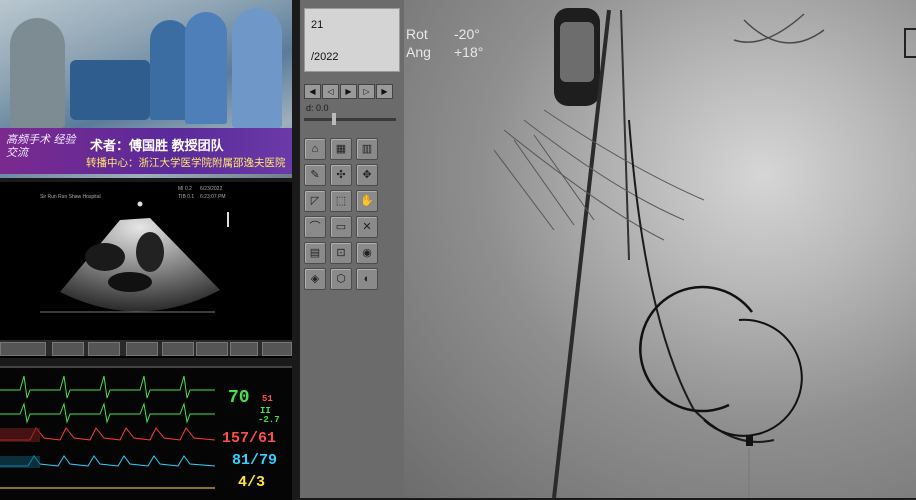  Describe the element at coordinates (157, 145) in the screenshot. I see `surgeon-caption: 术者：傅国胜 教授团队` at that location.